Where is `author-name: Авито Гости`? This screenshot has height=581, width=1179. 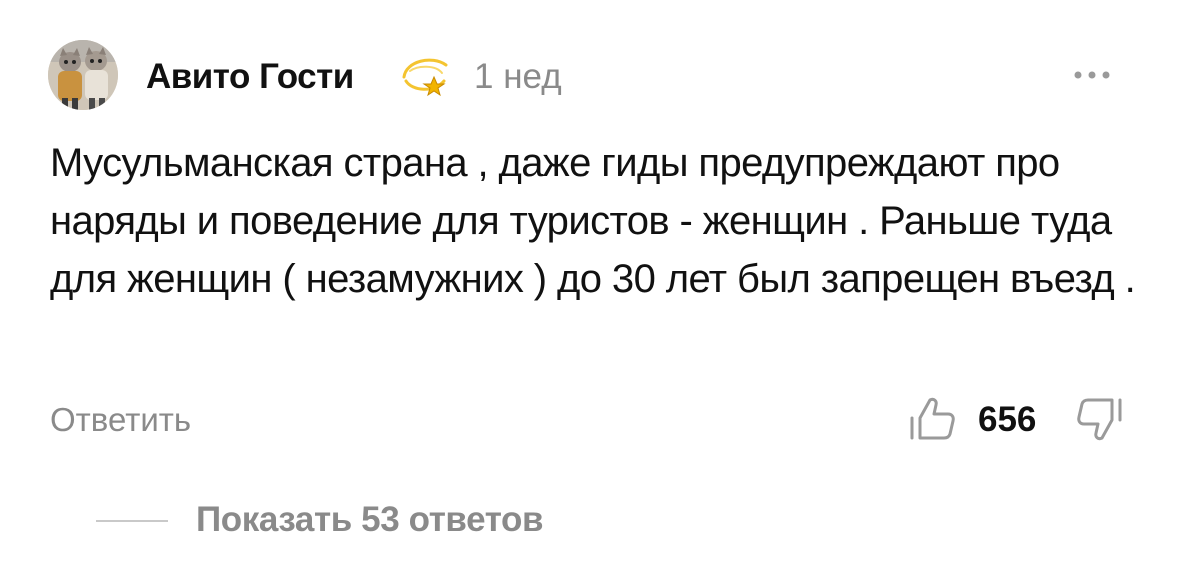 author-name: Авито Гости is located at coordinates (250, 77).